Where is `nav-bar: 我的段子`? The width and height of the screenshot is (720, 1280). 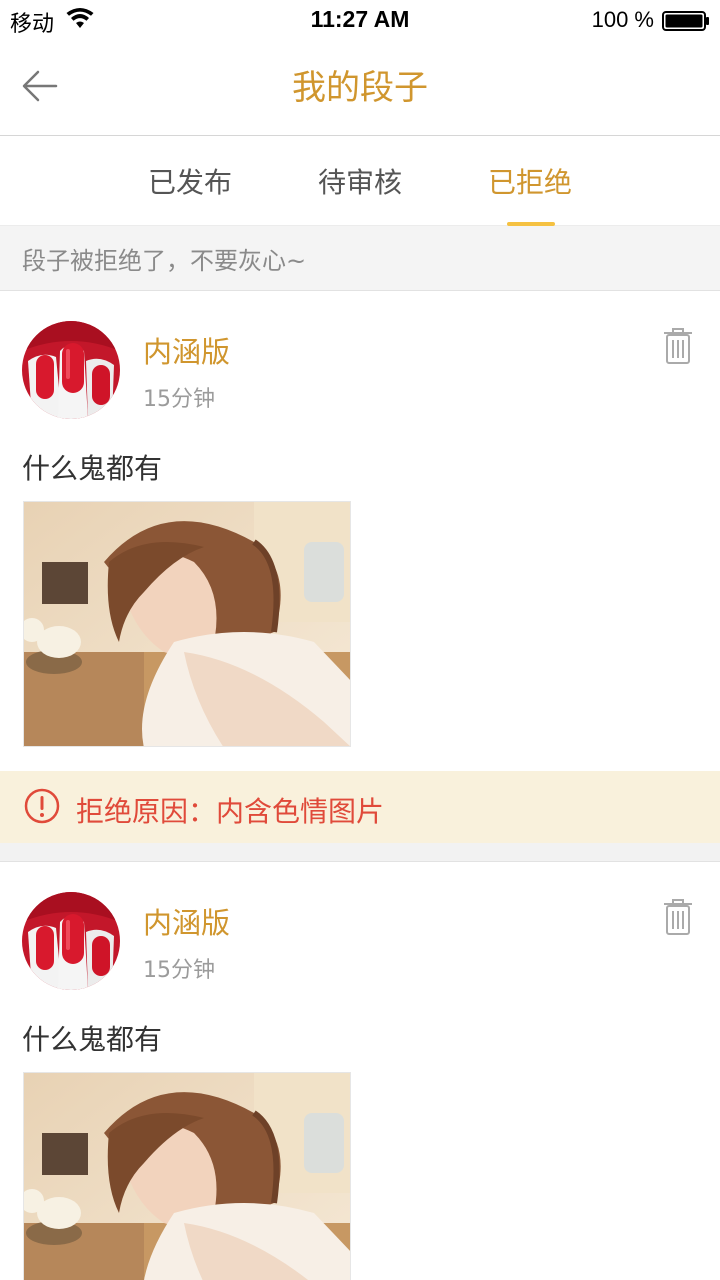 nav-bar: 我的段子 is located at coordinates (360, 88).